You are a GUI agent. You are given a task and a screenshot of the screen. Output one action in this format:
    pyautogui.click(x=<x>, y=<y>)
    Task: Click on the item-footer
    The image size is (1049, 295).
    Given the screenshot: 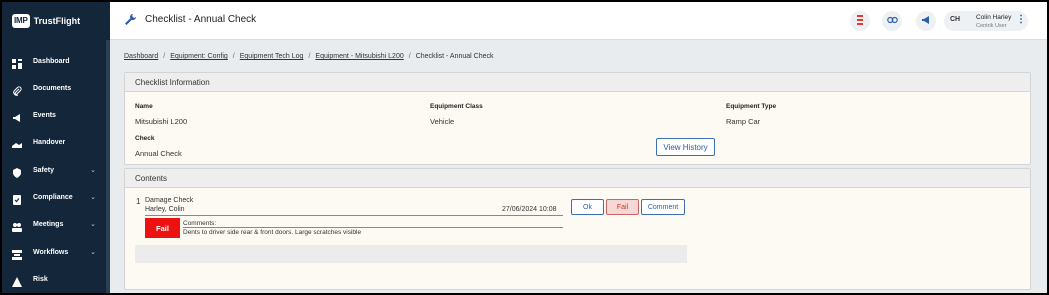 What is the action you would take?
    pyautogui.click(x=411, y=254)
    